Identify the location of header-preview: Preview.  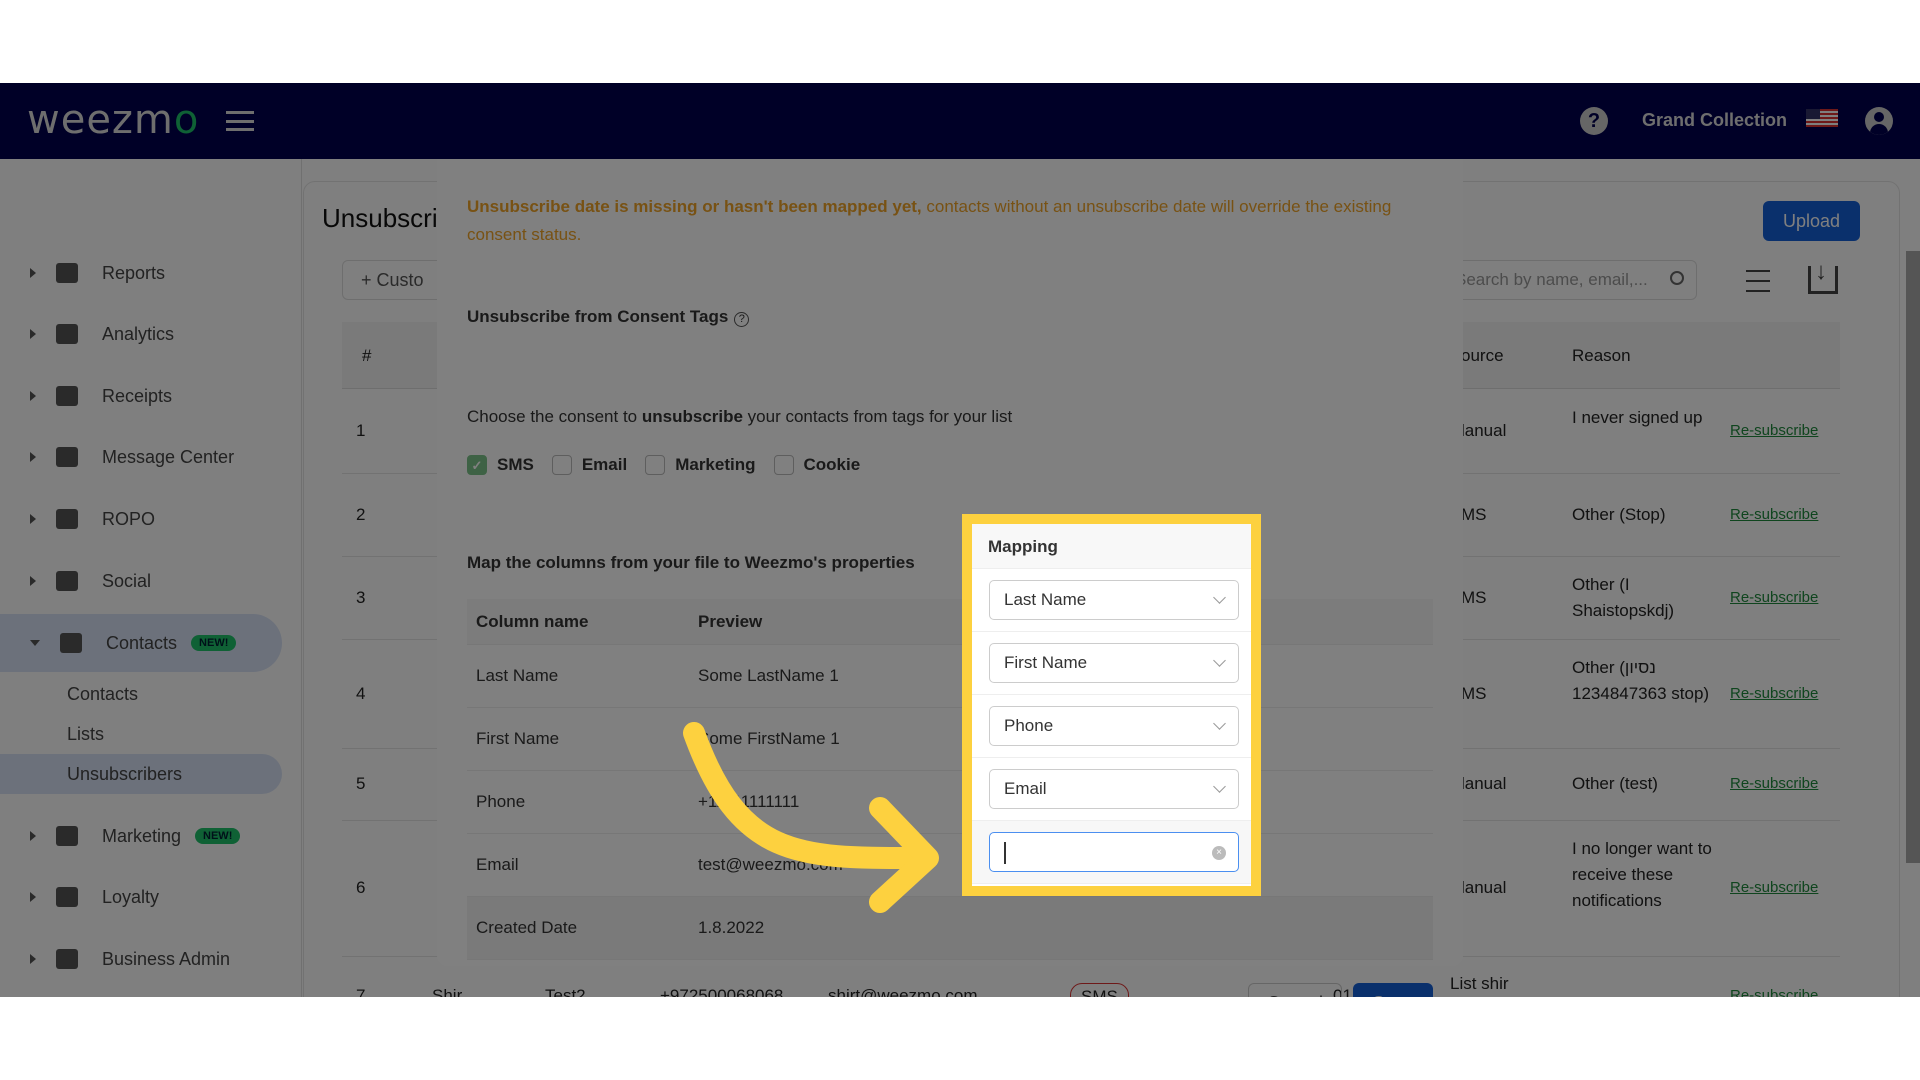
(730, 621).